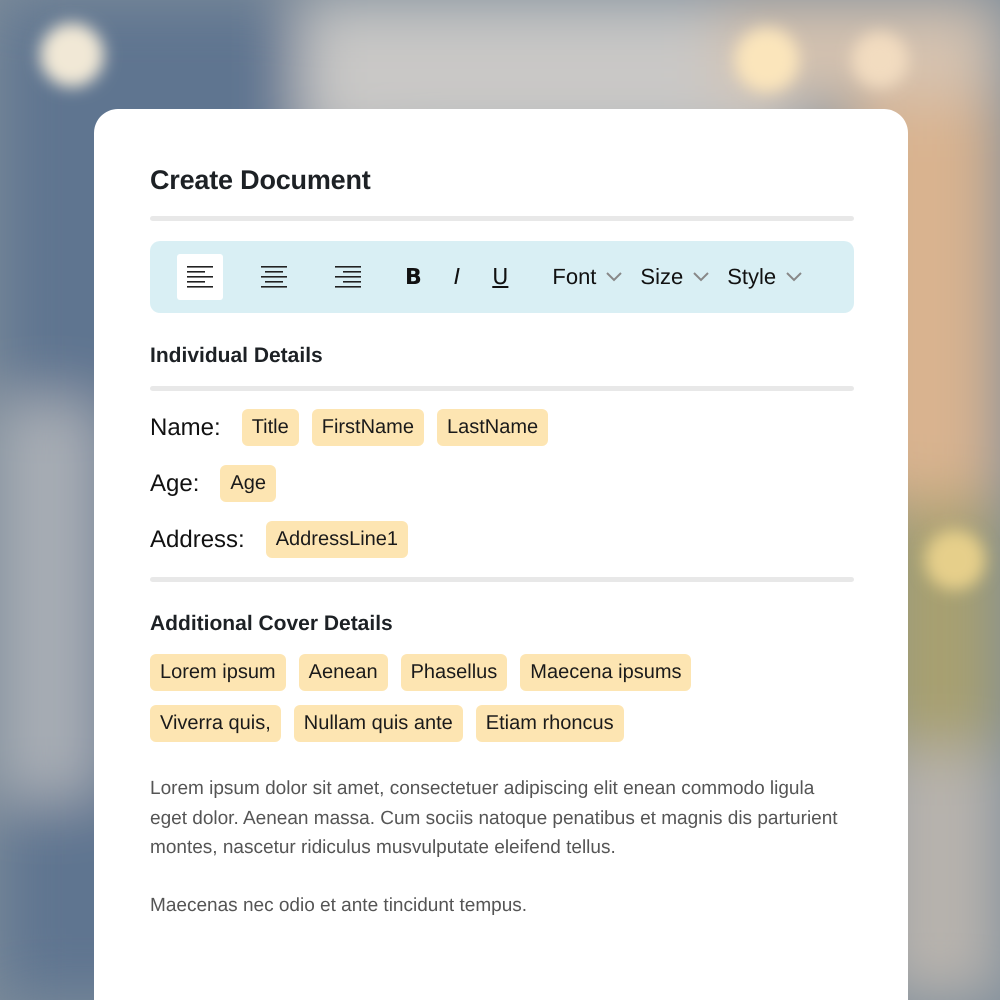 The width and height of the screenshot is (1000, 1000). What do you see at coordinates (343, 672) in the screenshot?
I see `tag: Aenean` at bounding box center [343, 672].